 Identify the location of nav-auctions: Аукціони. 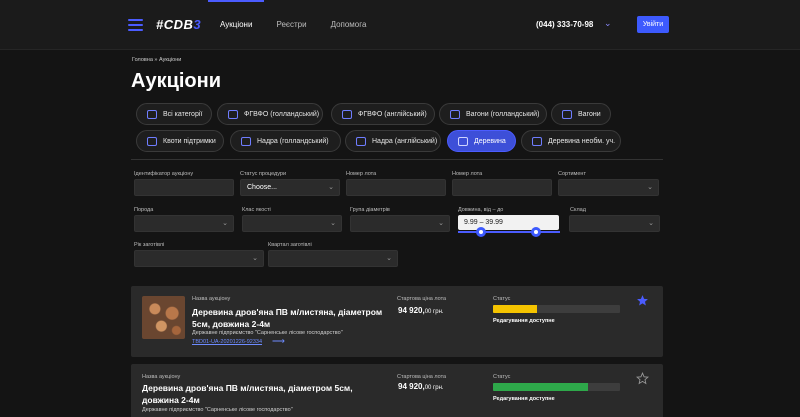
(236, 25).